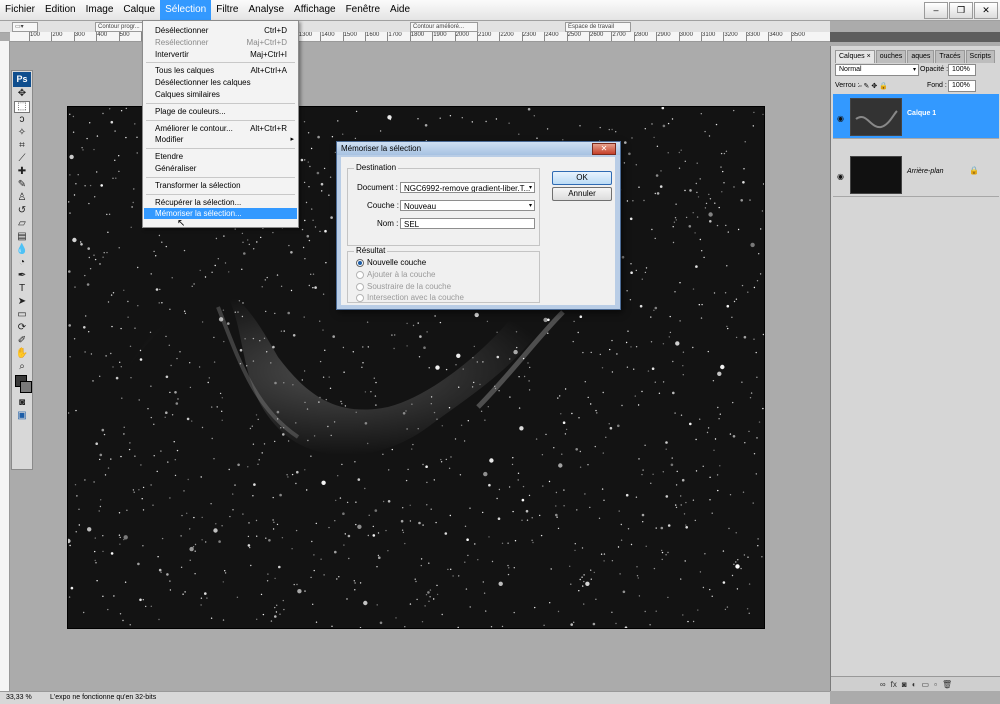 The height and width of the screenshot is (704, 1000). What do you see at coordinates (874, 86) in the screenshot?
I see `lock-icons: ▫✎✥🔒` at bounding box center [874, 86].